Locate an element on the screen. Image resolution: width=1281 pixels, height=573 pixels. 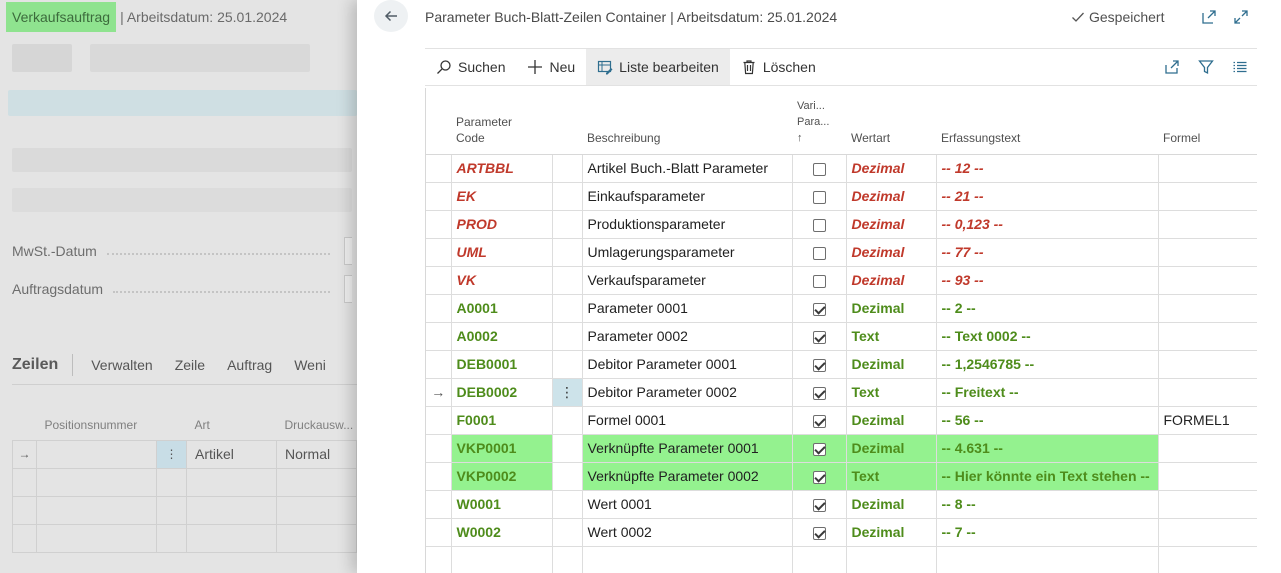
table-row: UML Umlagerungsparameter Dezimal -- 77 -- is located at coordinates (841, 252).